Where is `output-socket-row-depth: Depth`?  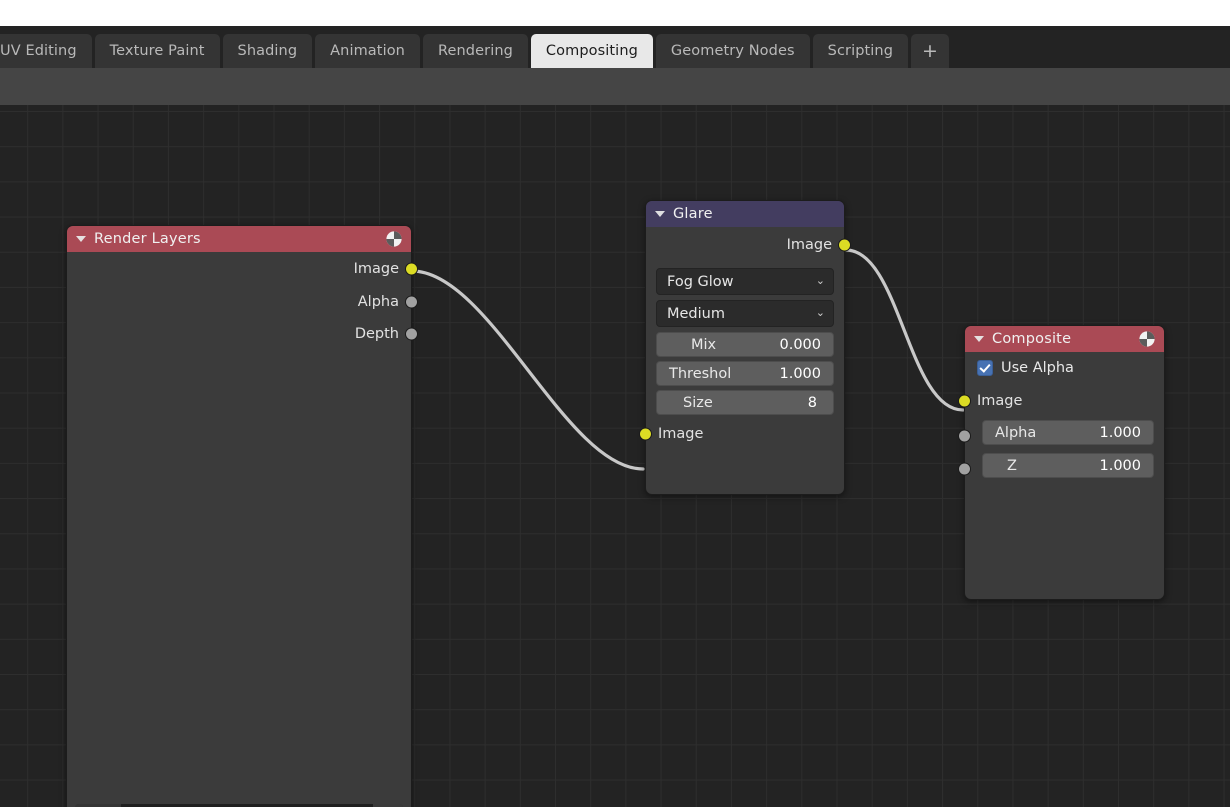 output-socket-row-depth: Depth is located at coordinates (242, 334).